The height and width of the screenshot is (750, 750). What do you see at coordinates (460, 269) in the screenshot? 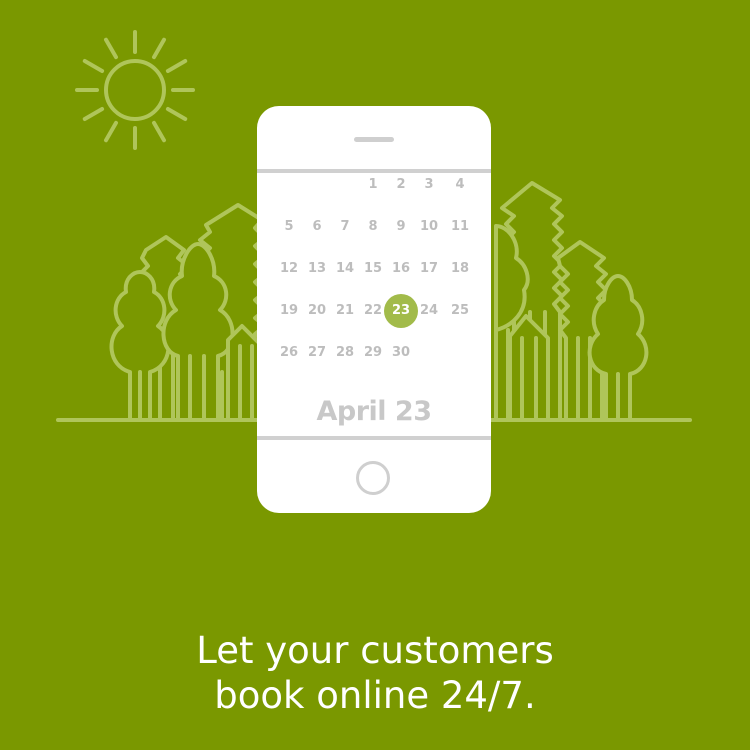
I see `calendar-day: 18` at bounding box center [460, 269].